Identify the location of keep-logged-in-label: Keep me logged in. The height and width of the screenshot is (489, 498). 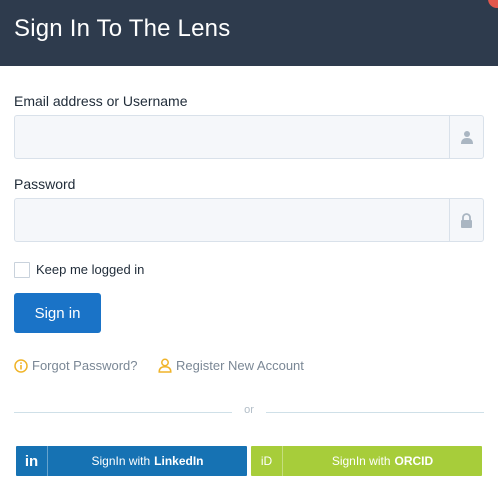
(90, 269).